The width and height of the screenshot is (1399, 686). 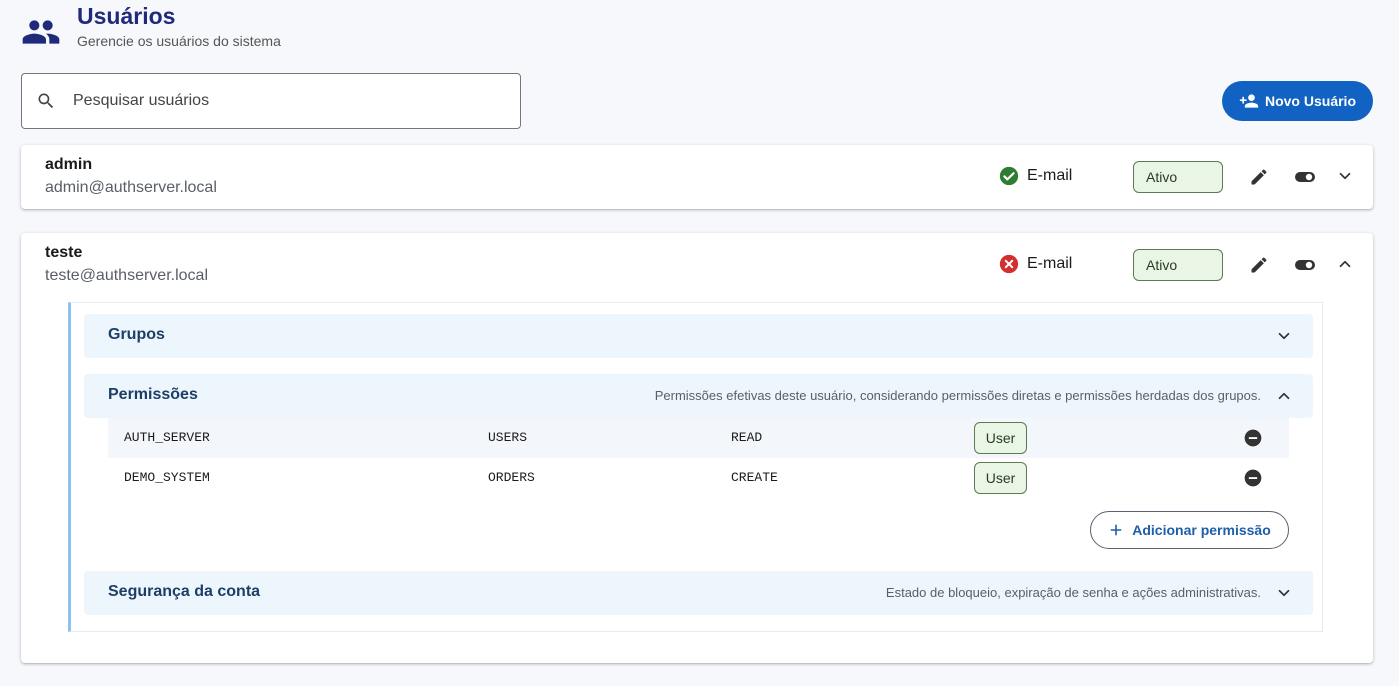 I want to click on section-title: Segurança da conta, so click(x=184, y=591).